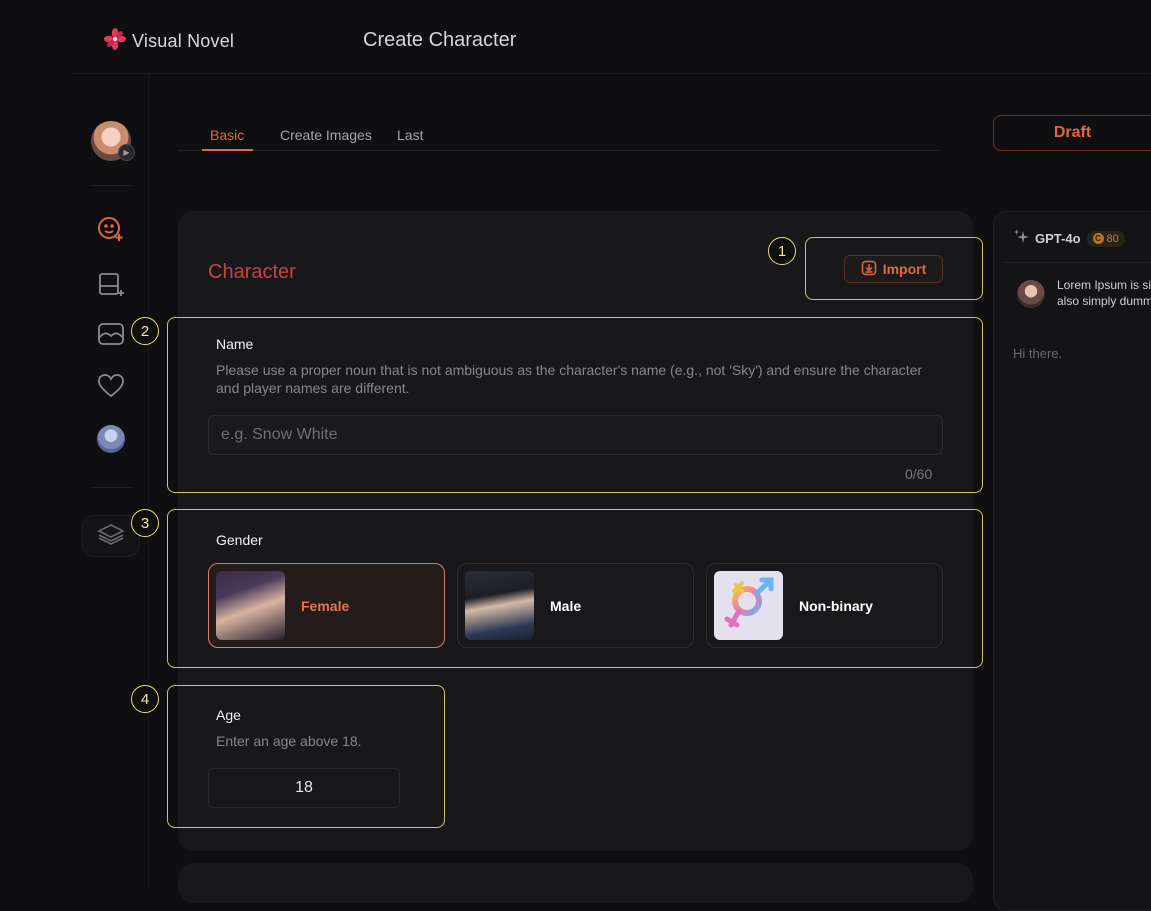 The image size is (1151, 911). I want to click on name-char-counter: 0/60, so click(919, 474).